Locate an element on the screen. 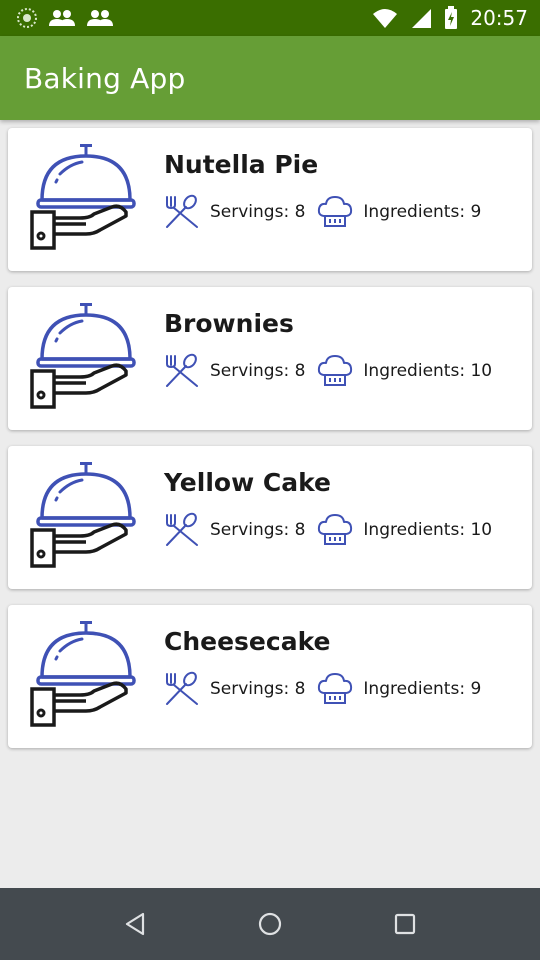 The width and height of the screenshot is (540, 960). recipe-name: Cheesecake is located at coordinates (247, 641).